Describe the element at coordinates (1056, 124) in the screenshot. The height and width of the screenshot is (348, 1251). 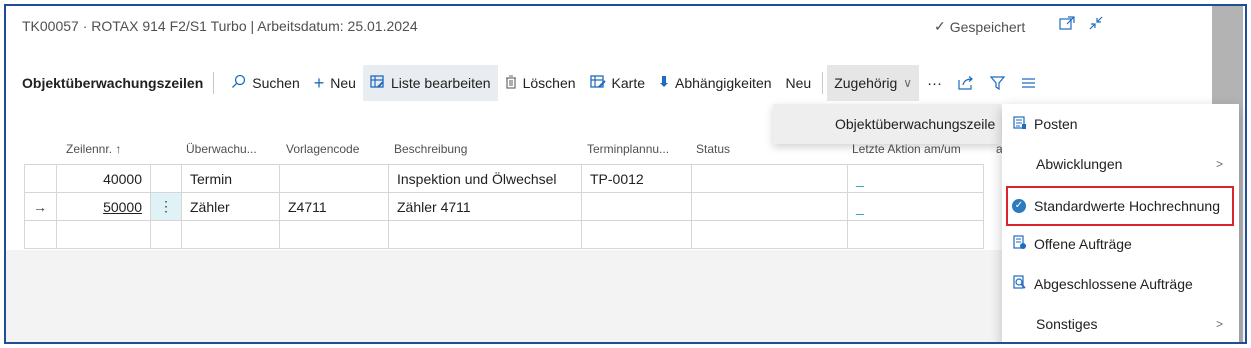
I see `menu-item-label: Posten` at that location.